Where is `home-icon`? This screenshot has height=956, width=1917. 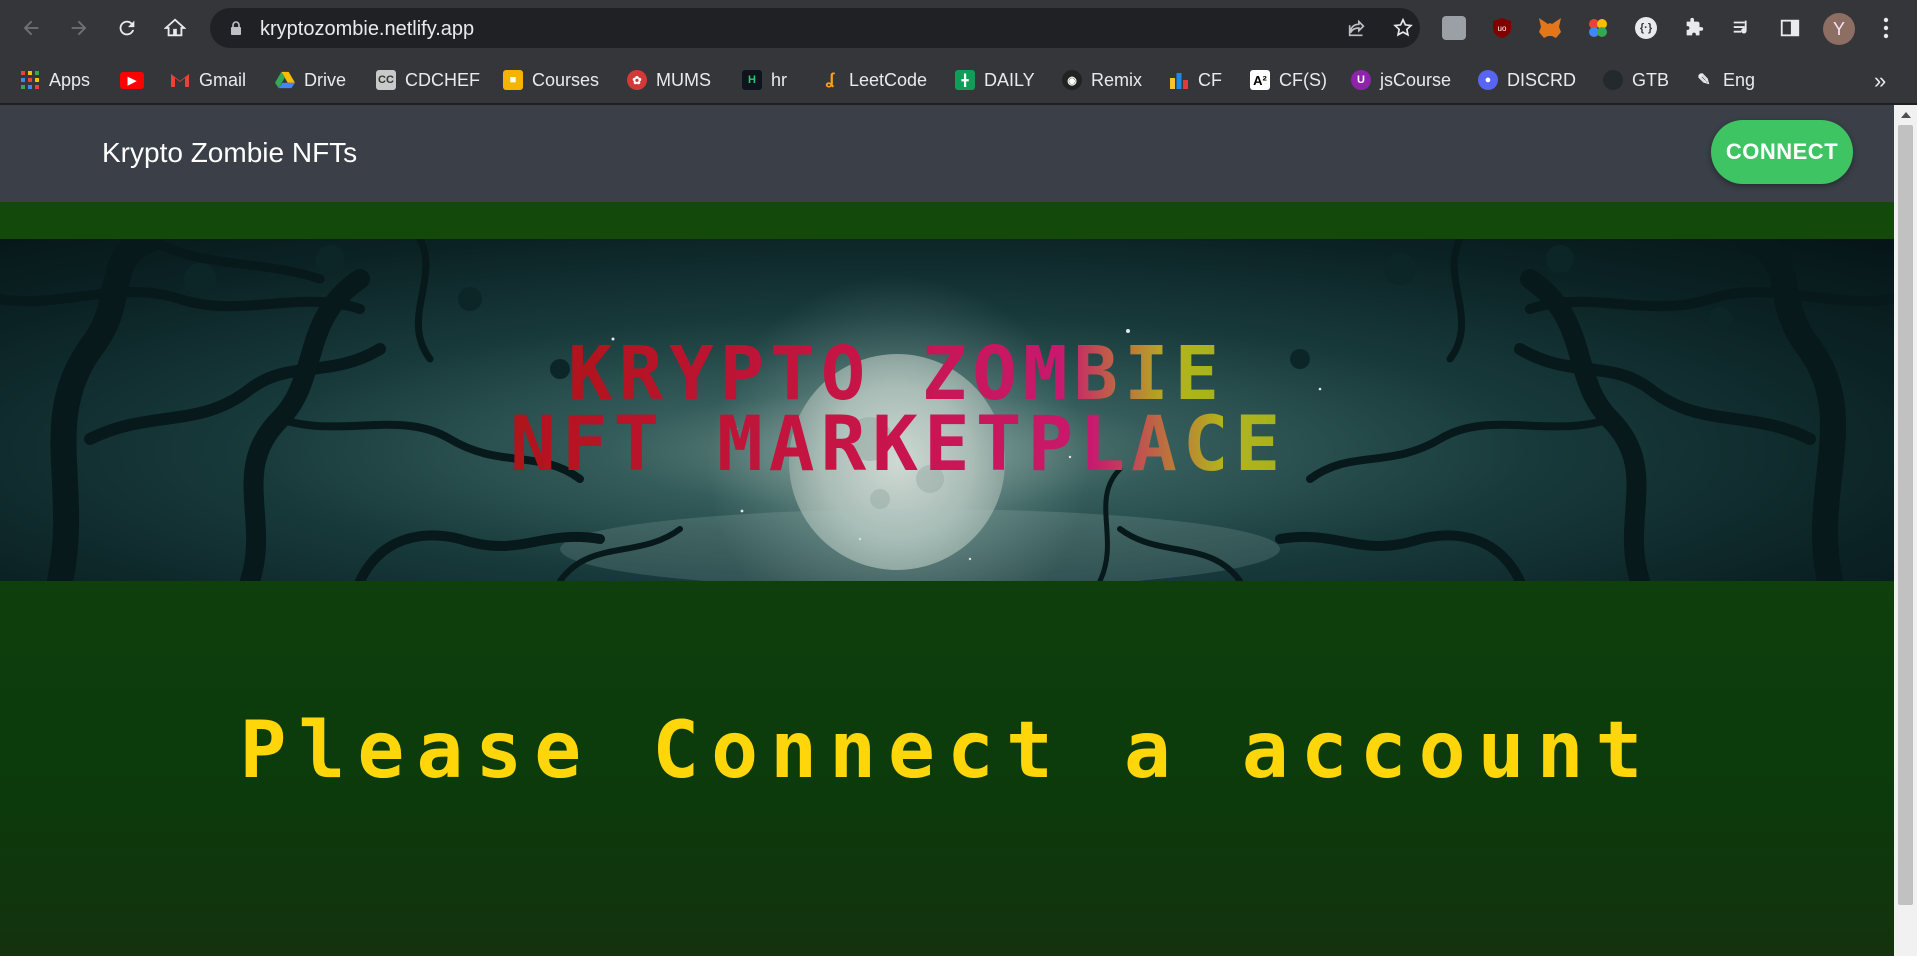 home-icon is located at coordinates (175, 27).